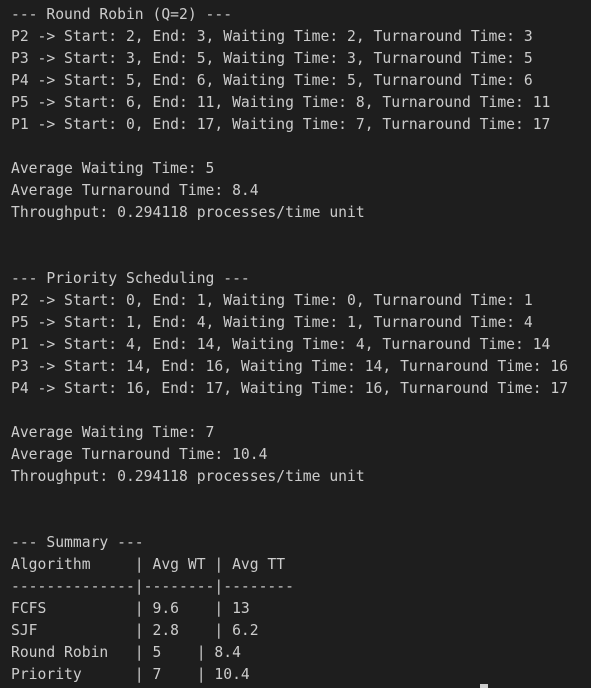  I want to click on rr-throughput: Throughput: 0.294118 processes/time unit, so click(188, 212).